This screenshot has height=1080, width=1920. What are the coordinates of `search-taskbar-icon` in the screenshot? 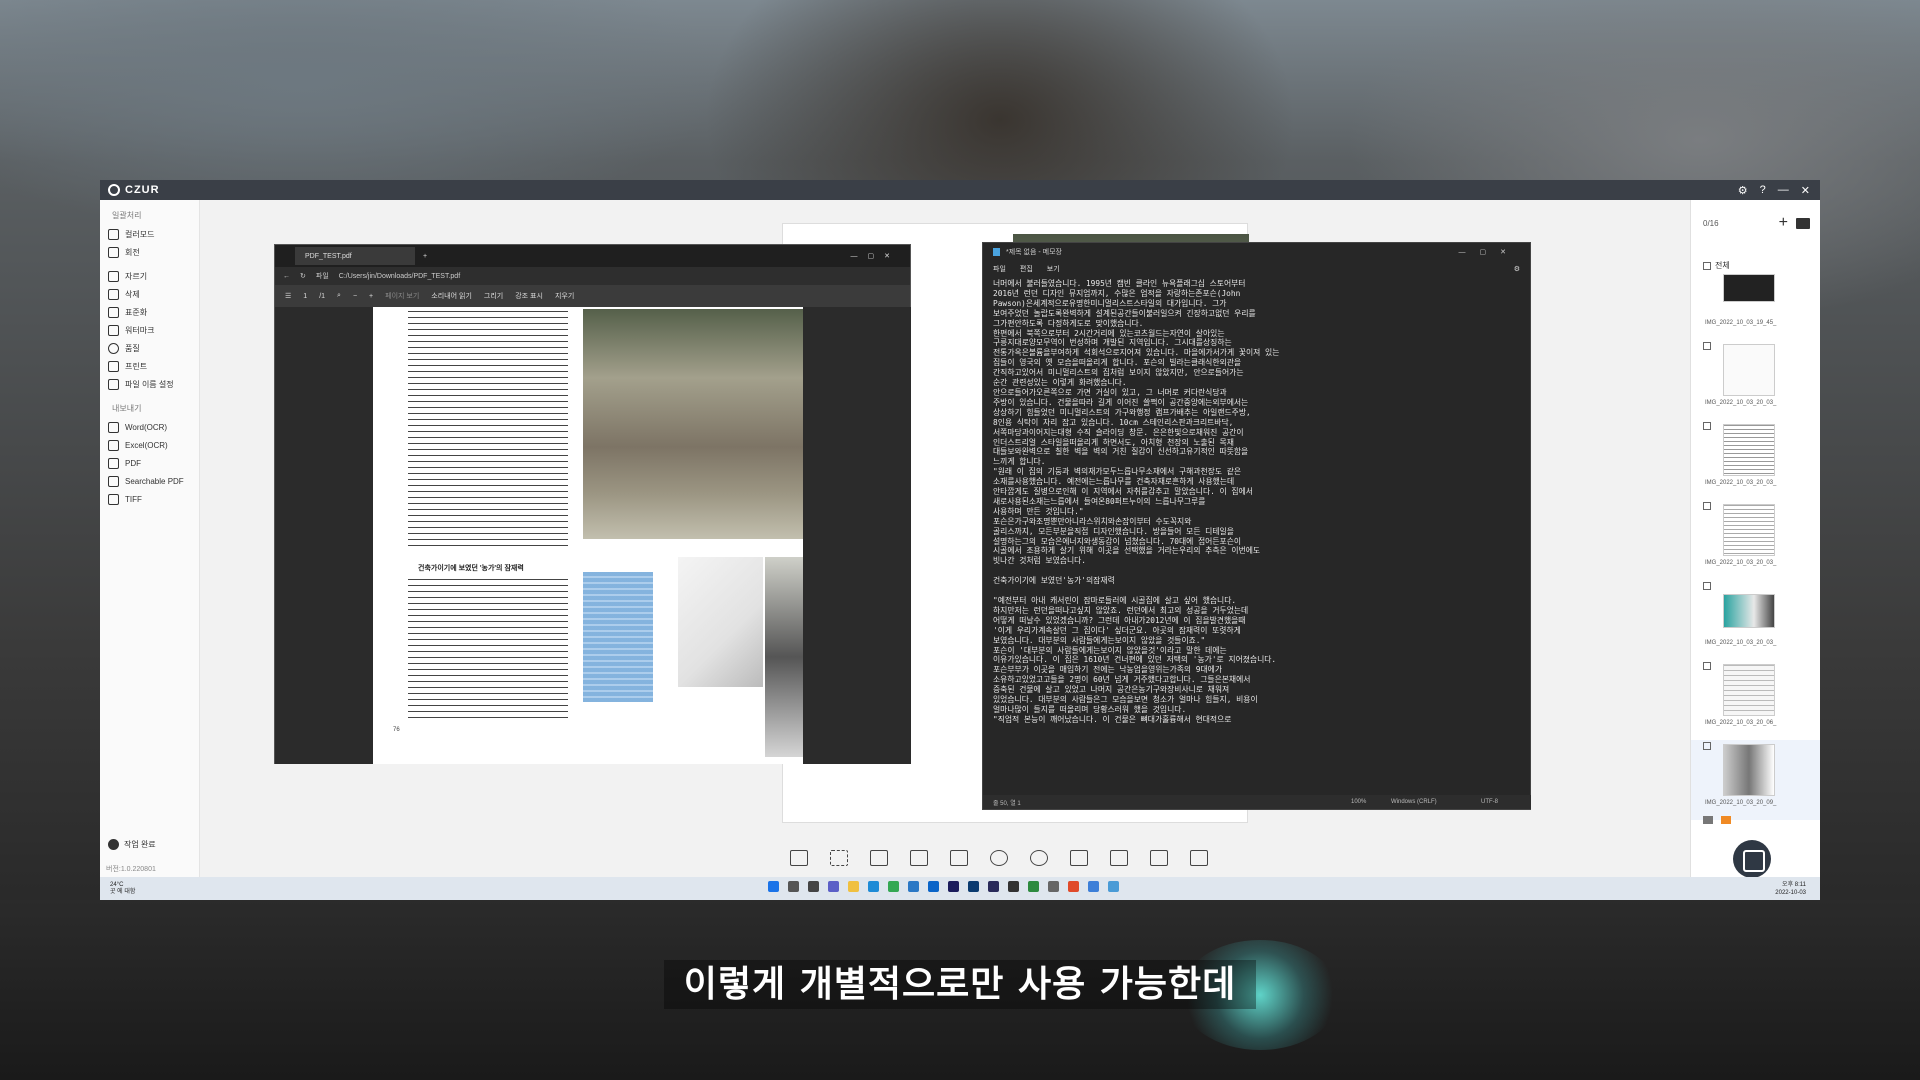 It's located at (793, 886).